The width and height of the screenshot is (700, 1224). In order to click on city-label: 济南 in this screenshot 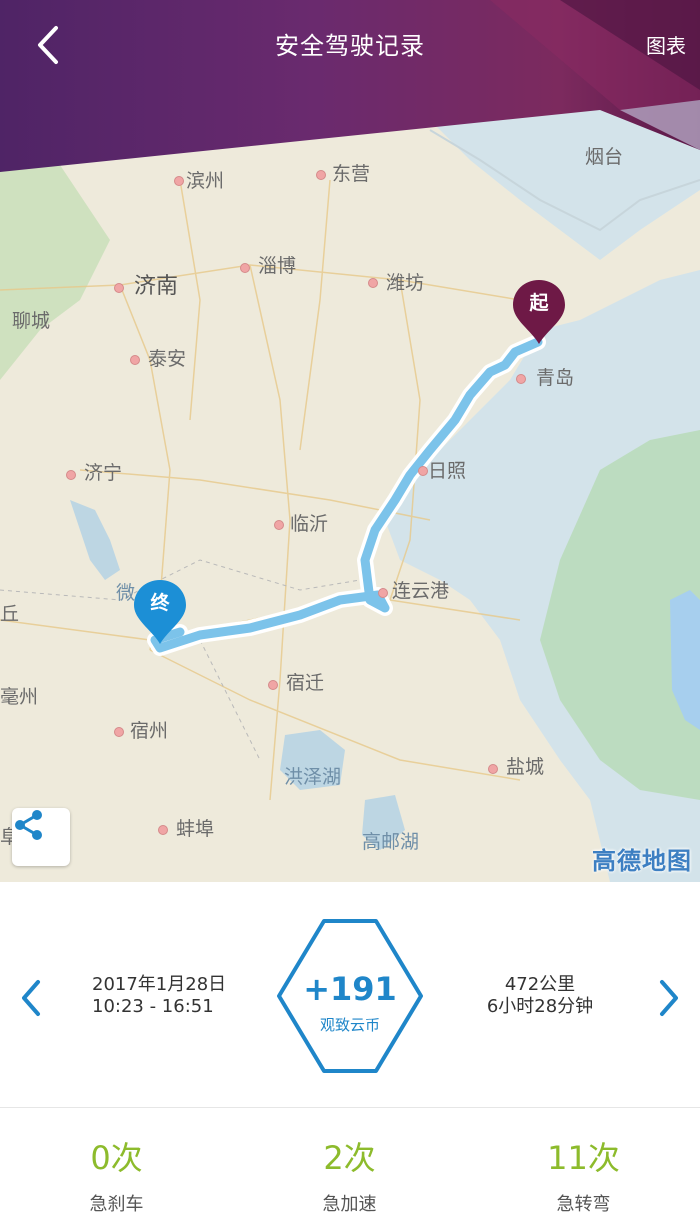, I will do `click(156, 286)`.